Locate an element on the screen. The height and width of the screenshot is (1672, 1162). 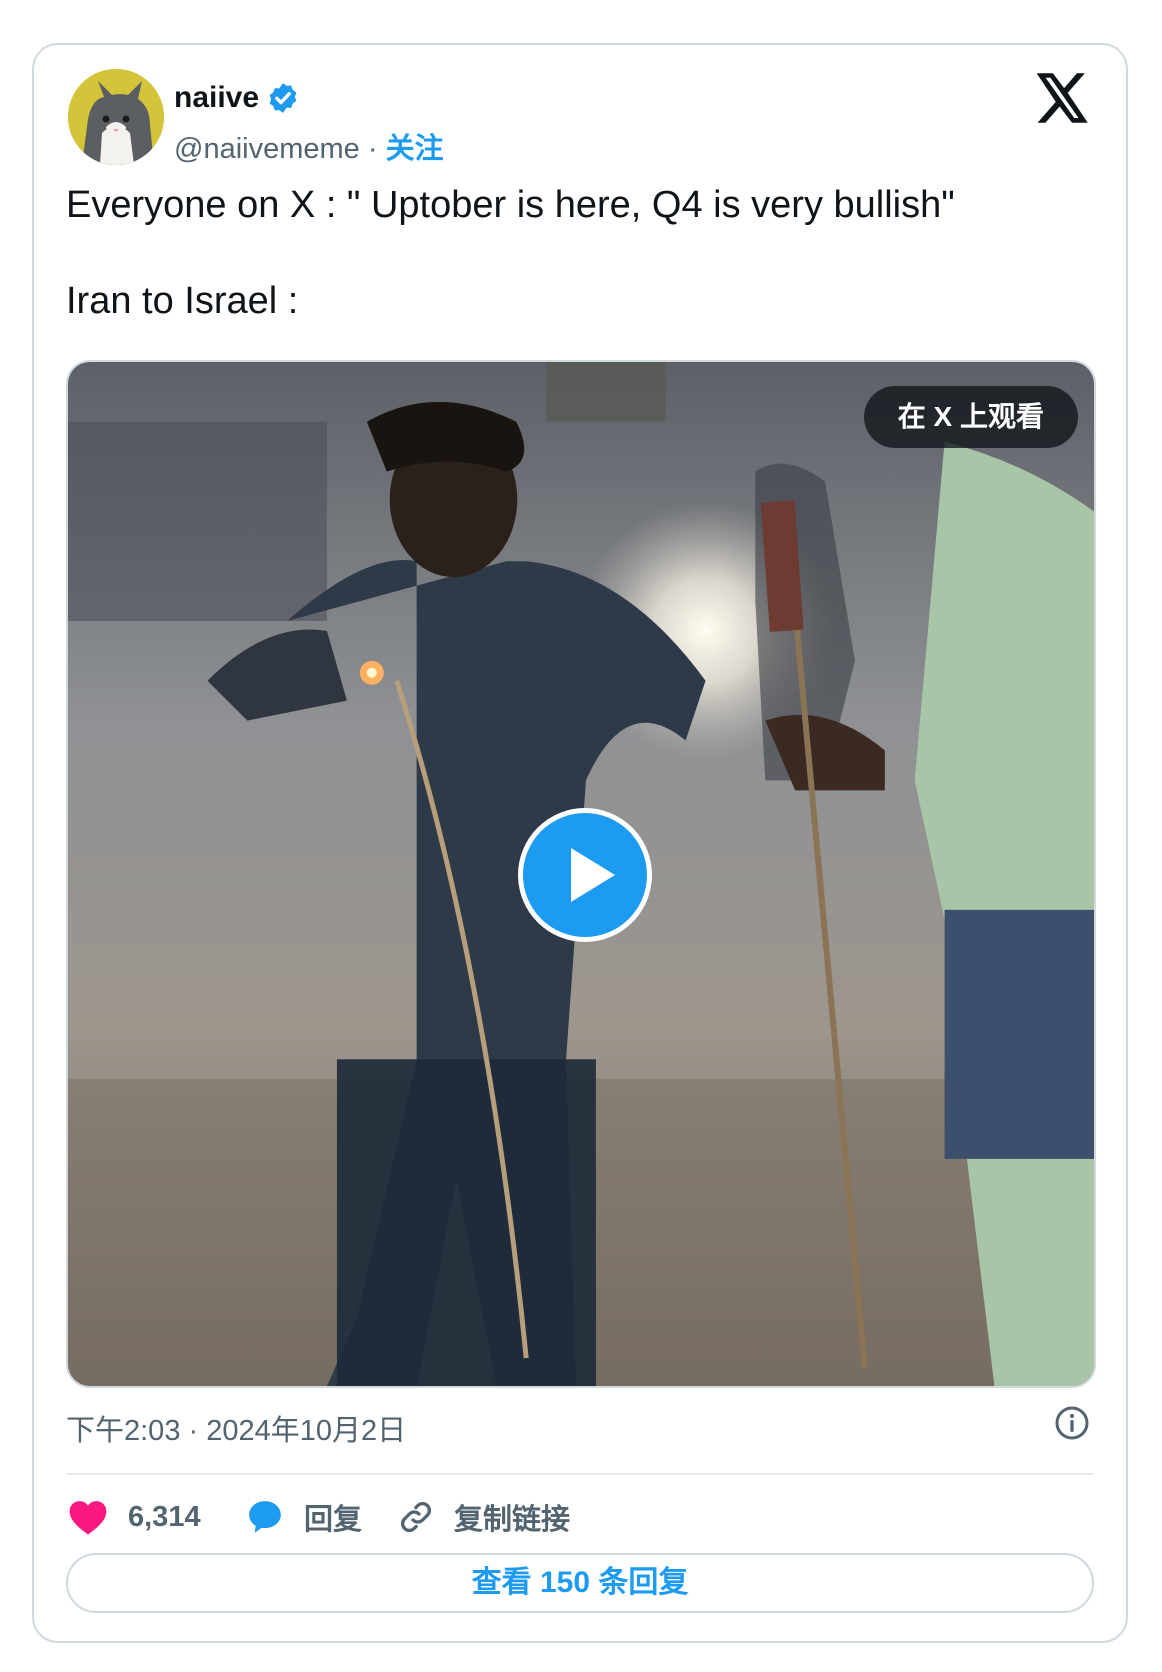
divider is located at coordinates (580, 1474).